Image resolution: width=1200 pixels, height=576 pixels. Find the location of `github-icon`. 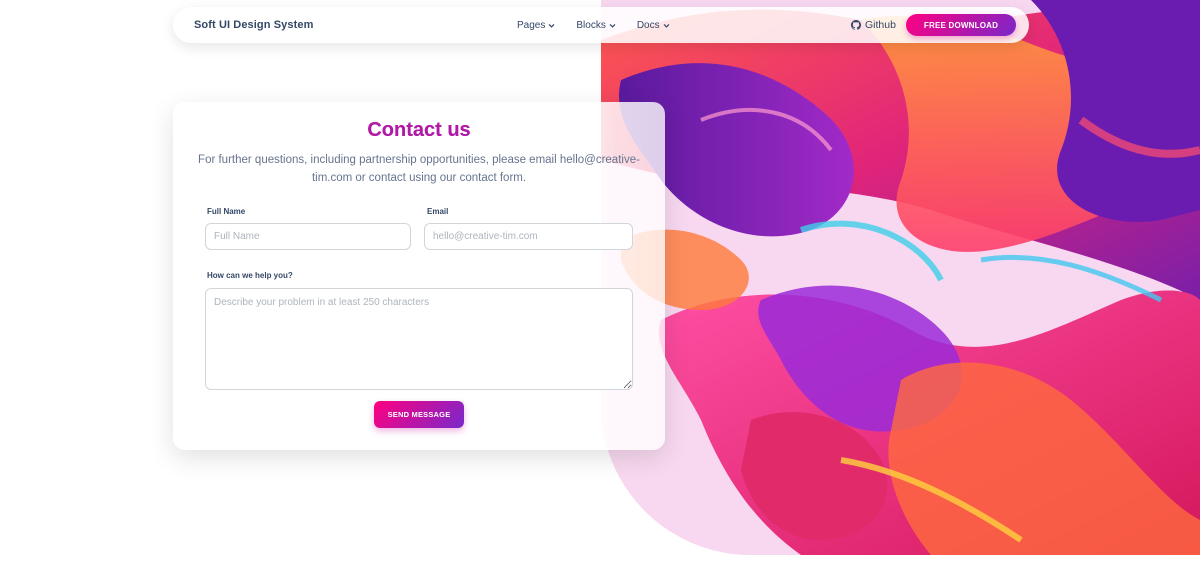

github-icon is located at coordinates (856, 25).